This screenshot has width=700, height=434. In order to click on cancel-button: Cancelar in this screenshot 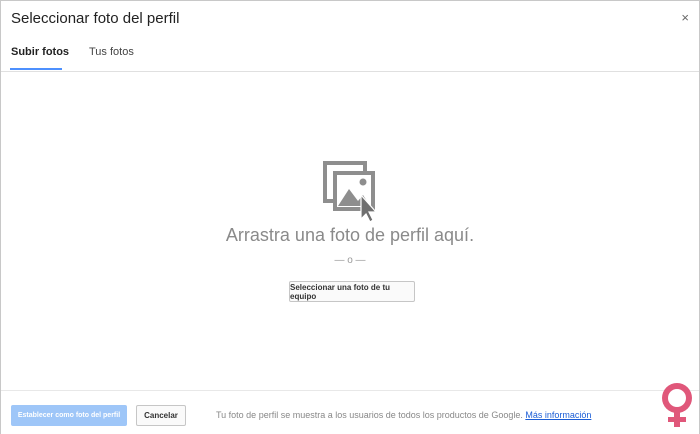, I will do `click(161, 415)`.